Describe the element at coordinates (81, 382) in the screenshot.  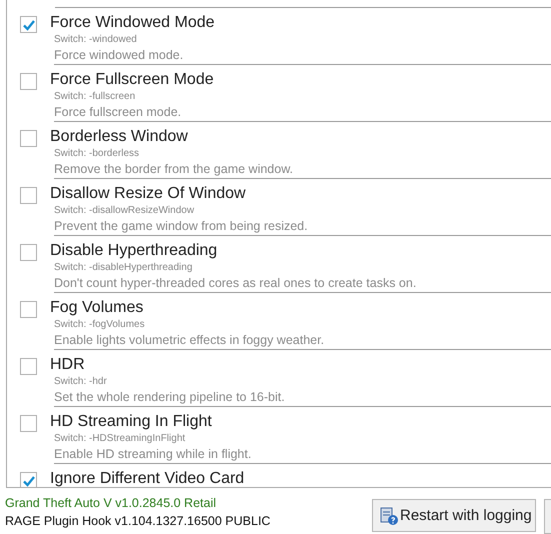
I see `switch-label: Switch: -hdr` at that location.